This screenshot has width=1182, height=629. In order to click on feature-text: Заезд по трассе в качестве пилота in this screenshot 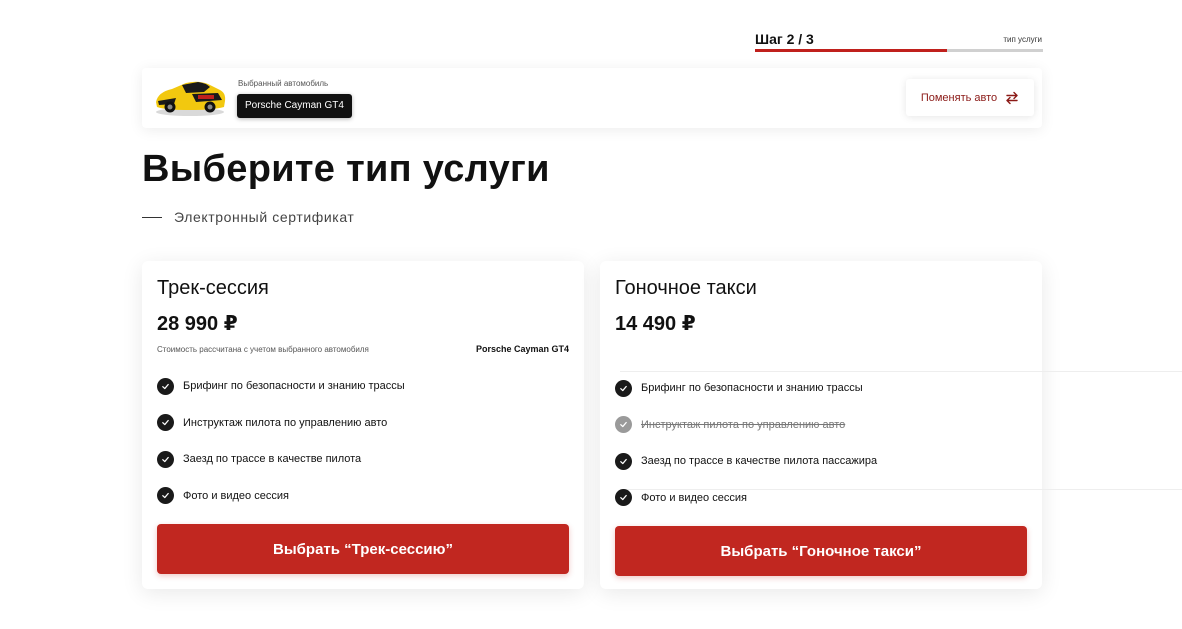, I will do `click(272, 459)`.